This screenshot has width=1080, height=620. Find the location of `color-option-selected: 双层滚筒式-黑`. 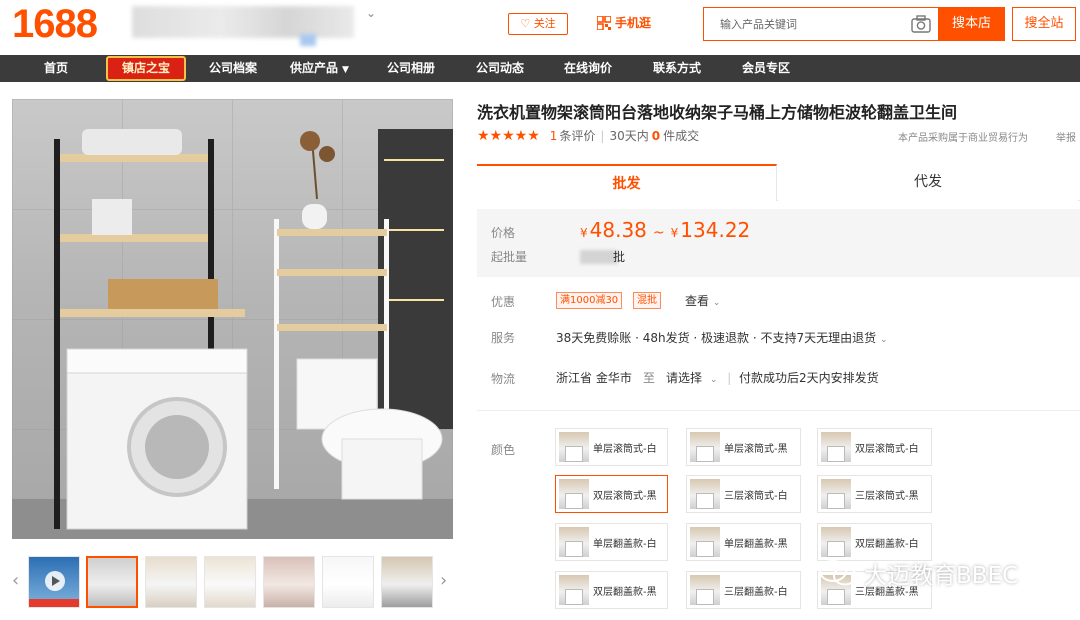

color-option-selected: 双层滚筒式-黑 is located at coordinates (611, 494).